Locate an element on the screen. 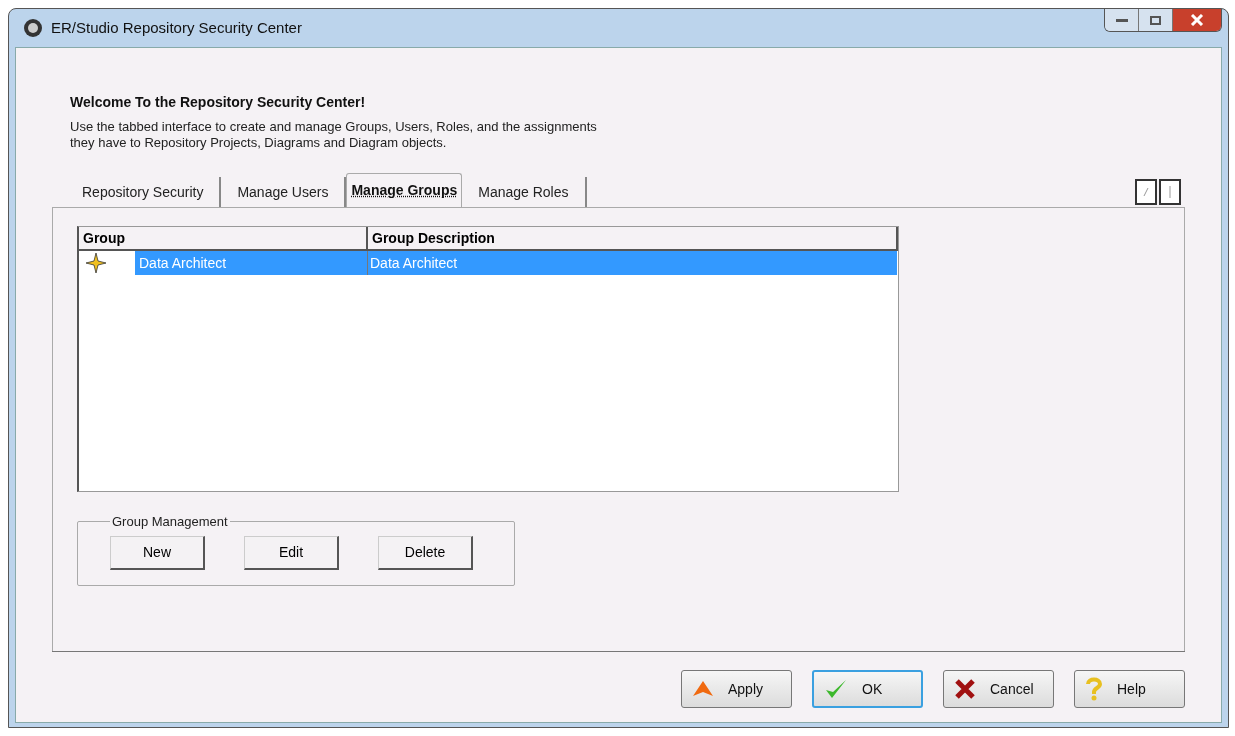  scroll-left-button is located at coordinates (1146, 192).